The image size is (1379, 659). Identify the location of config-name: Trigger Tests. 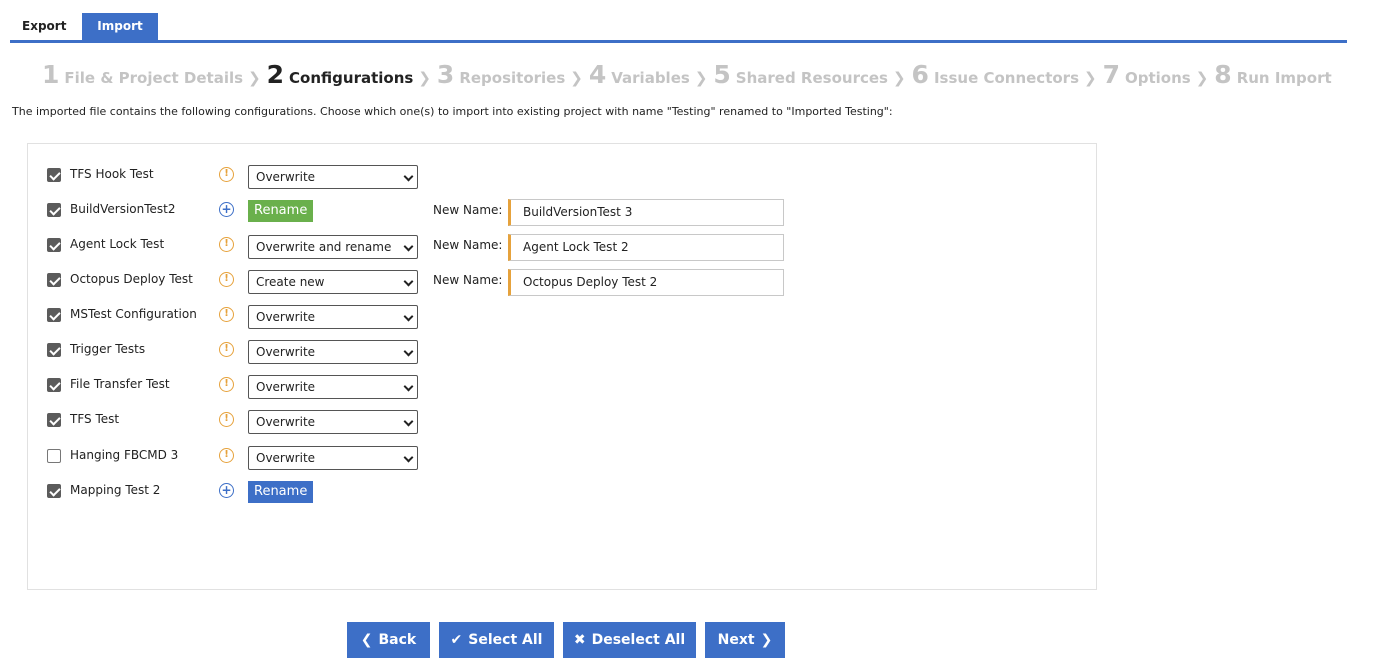
(108, 349).